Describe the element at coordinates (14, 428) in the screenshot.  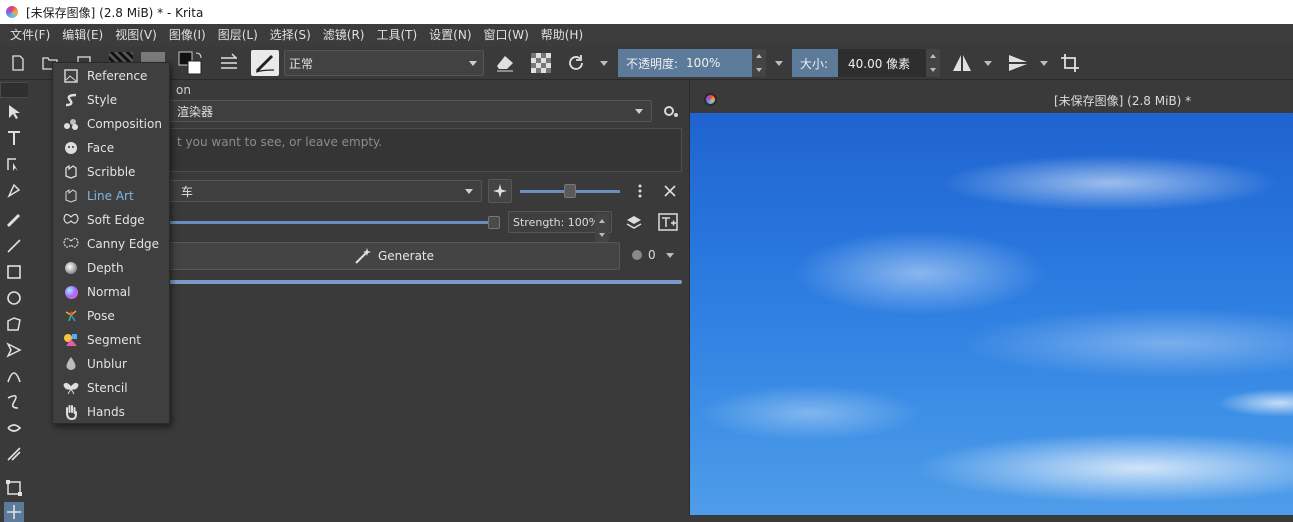
I see `dynamic-brush-icon` at that location.